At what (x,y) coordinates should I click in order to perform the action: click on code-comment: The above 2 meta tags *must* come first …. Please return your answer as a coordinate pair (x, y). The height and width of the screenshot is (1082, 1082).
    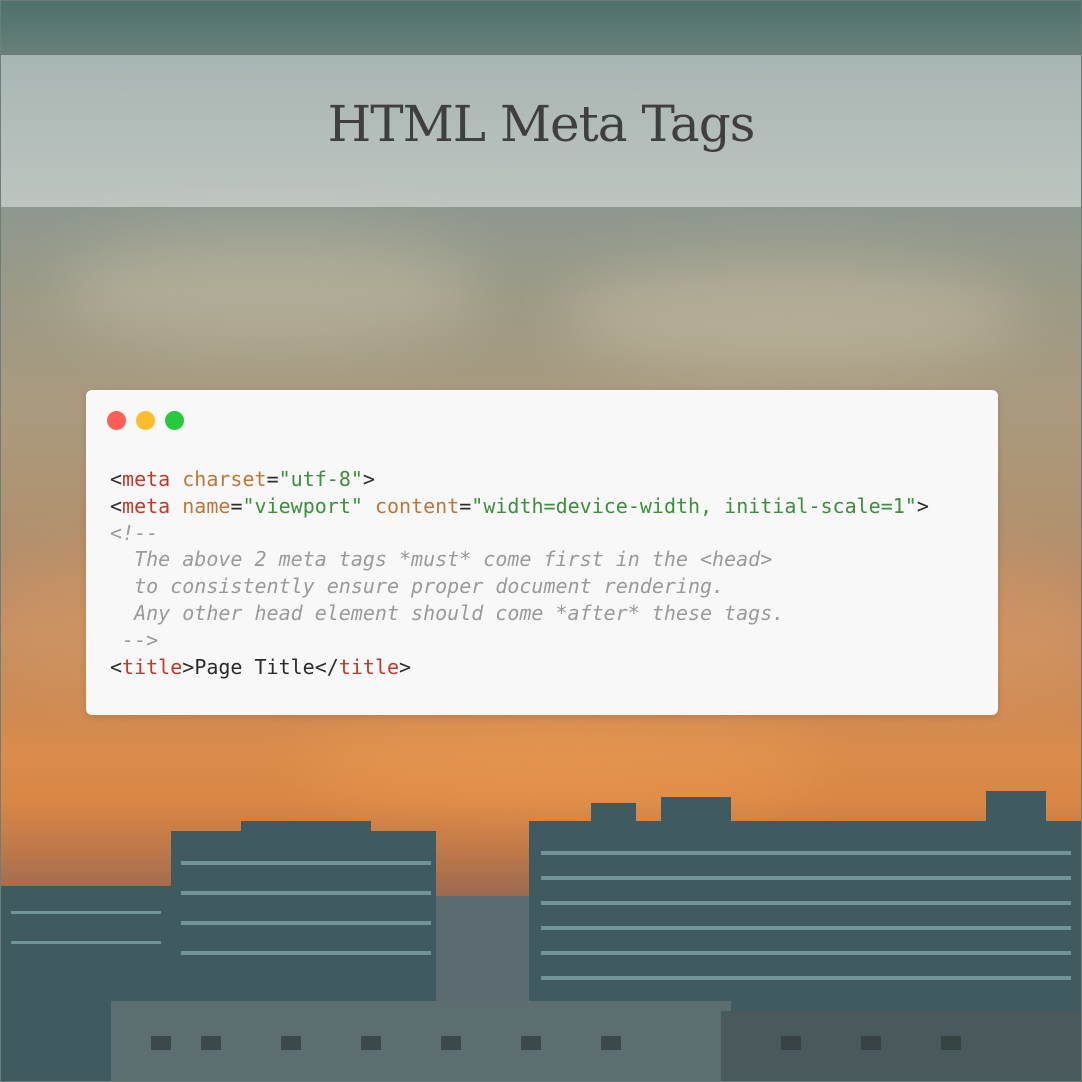
    Looking at the image, I should click on (441, 559).